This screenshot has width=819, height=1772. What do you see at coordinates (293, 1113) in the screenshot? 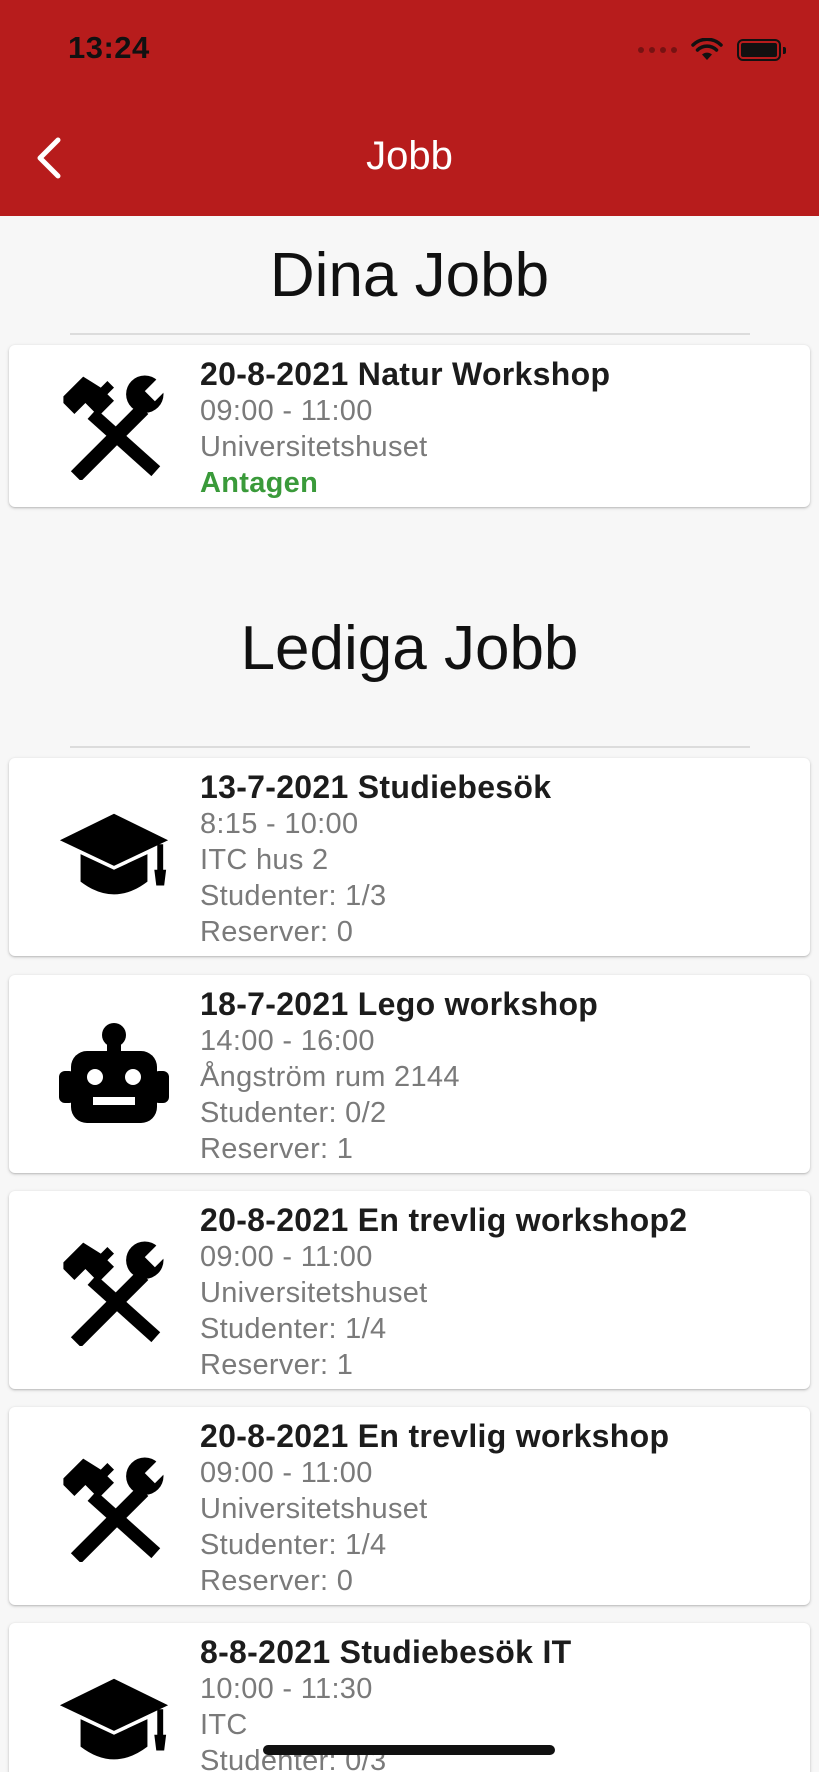
I see `job-students: Studenter: 0/2` at bounding box center [293, 1113].